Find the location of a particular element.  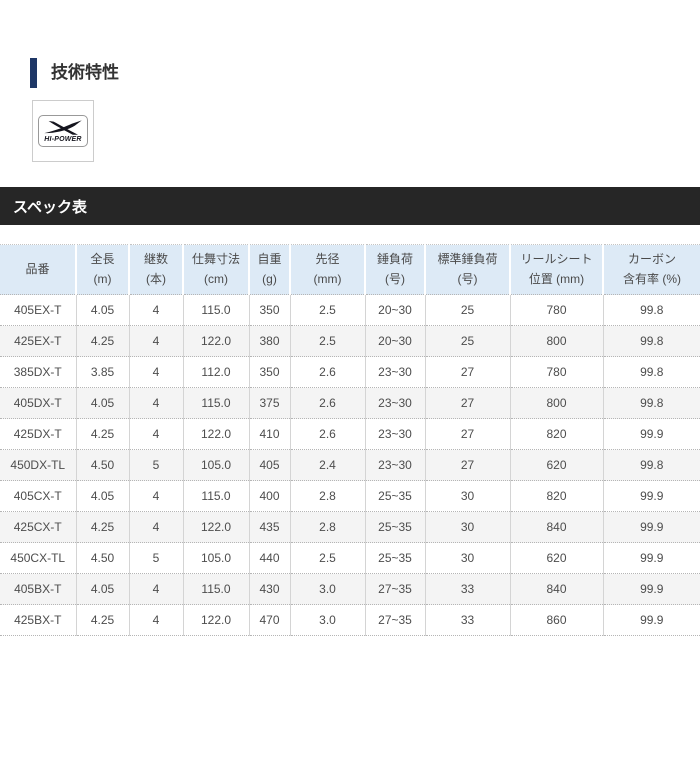

table-cell: 3.85 is located at coordinates (102, 372).